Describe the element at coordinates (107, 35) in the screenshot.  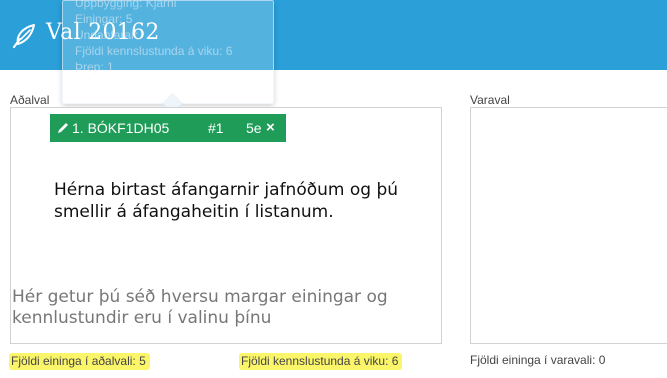
I see `tooltip-prerequisites: Undanfarar:` at that location.